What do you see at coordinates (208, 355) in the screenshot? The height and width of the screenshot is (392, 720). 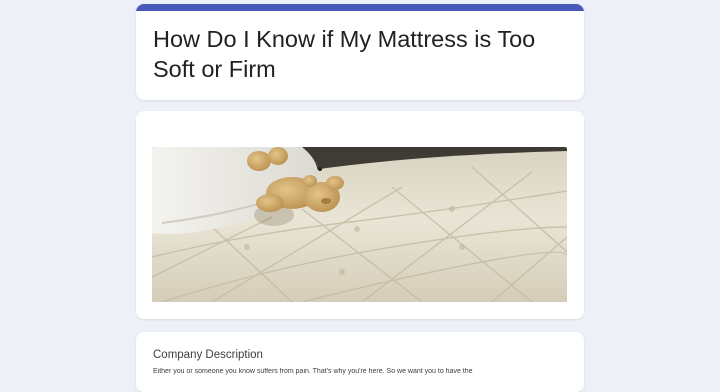 I see `description-label: Company Description` at bounding box center [208, 355].